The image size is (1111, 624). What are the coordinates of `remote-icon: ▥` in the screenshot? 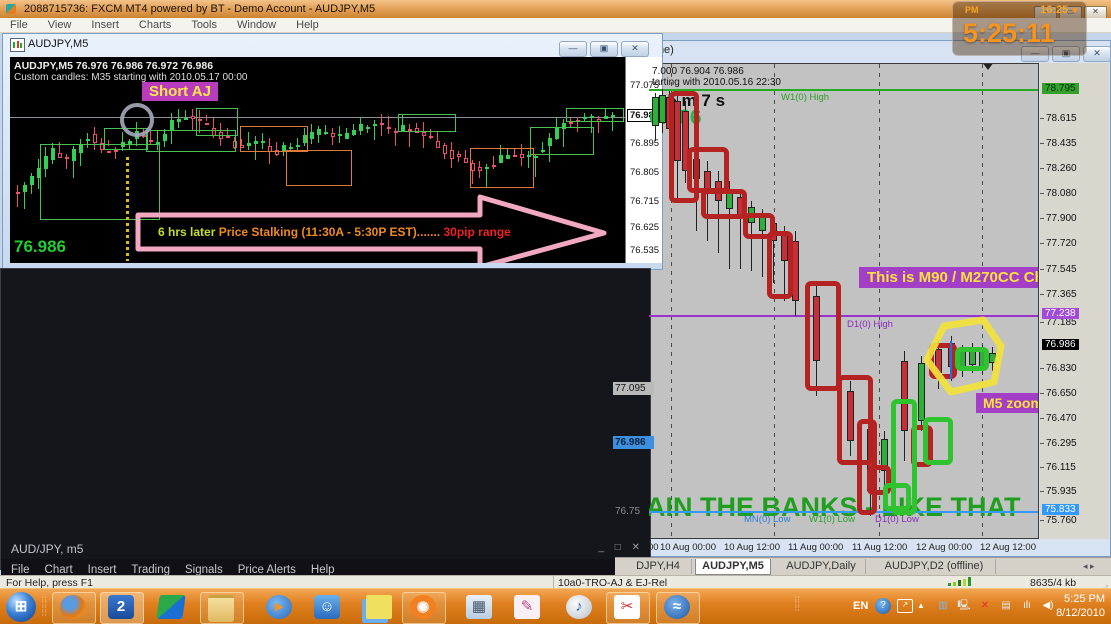 It's located at (943, 606).